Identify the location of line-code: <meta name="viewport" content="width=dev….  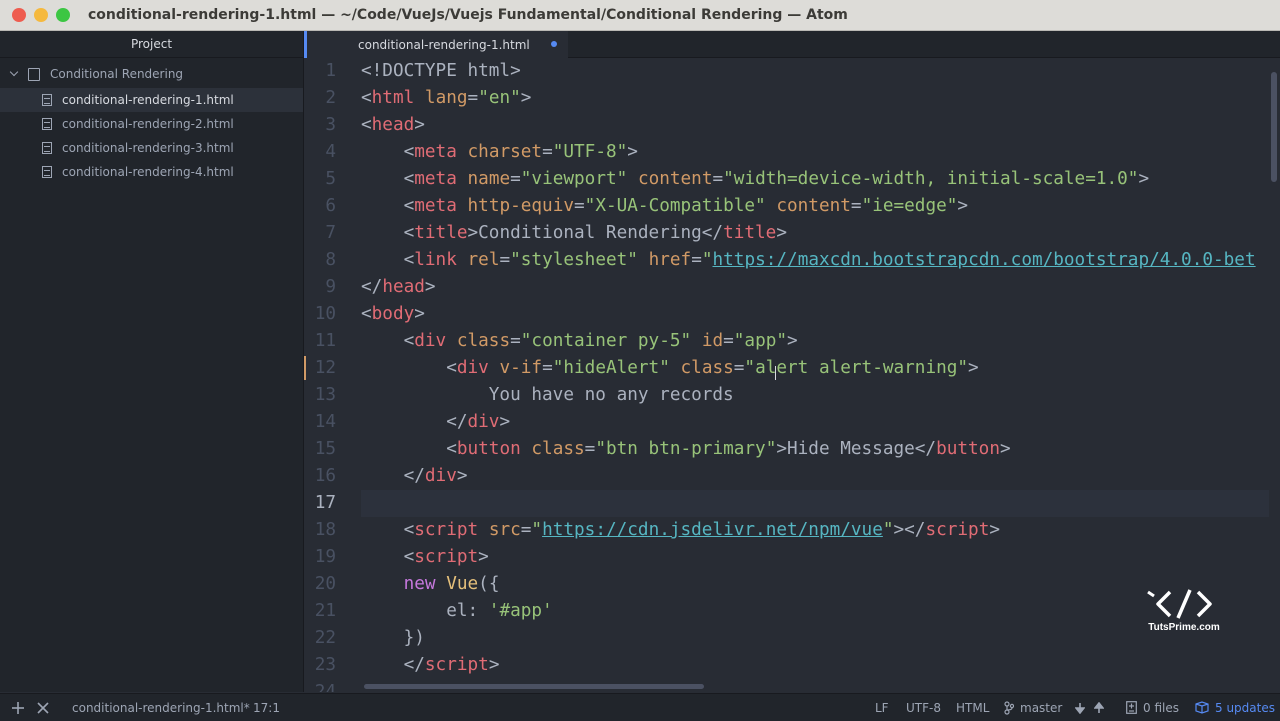
(755, 179).